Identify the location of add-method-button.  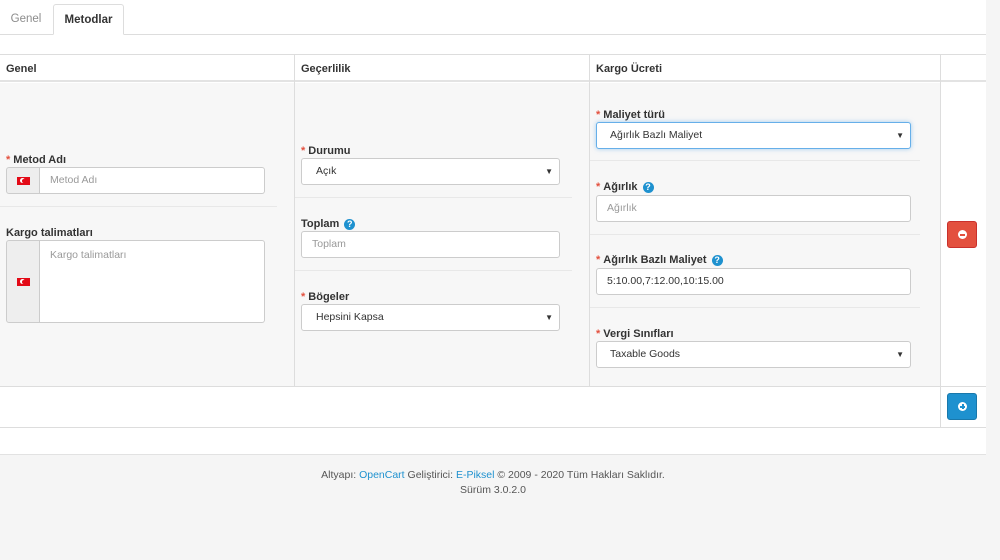
(962, 406).